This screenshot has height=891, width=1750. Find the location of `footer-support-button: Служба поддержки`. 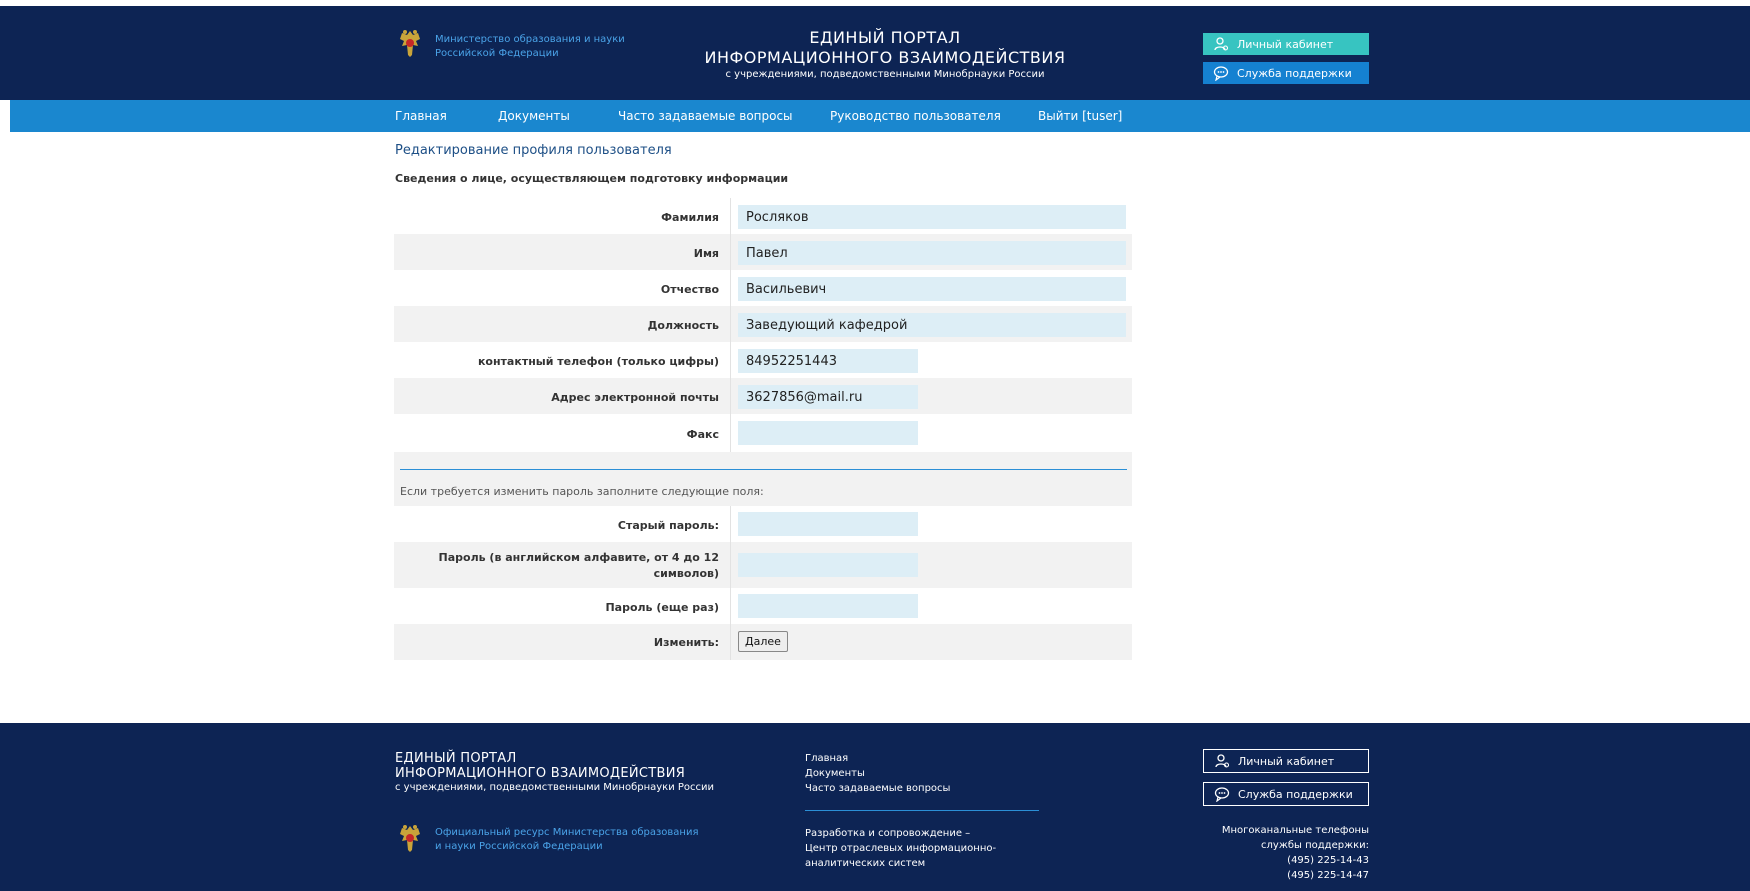

footer-support-button: Служба поддержки is located at coordinates (1286, 794).